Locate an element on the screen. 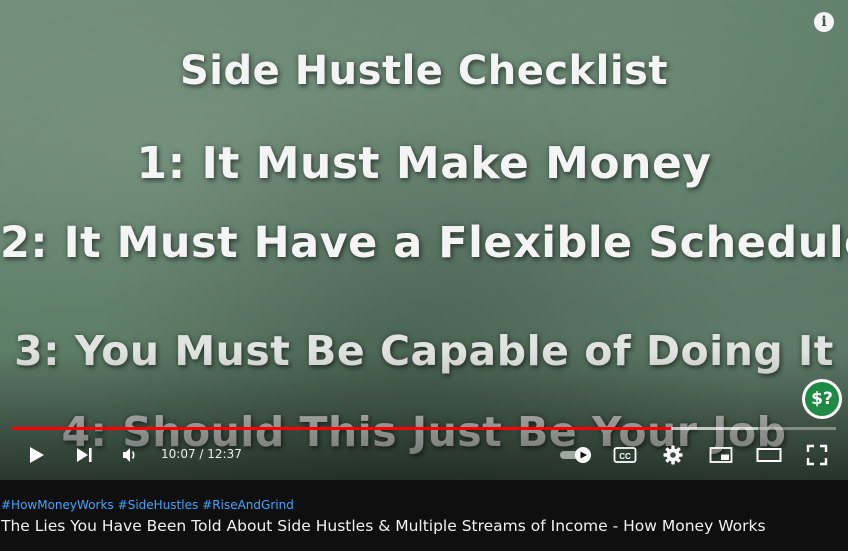 The width and height of the screenshot is (848, 551). progress-played is located at coordinates (342, 428).